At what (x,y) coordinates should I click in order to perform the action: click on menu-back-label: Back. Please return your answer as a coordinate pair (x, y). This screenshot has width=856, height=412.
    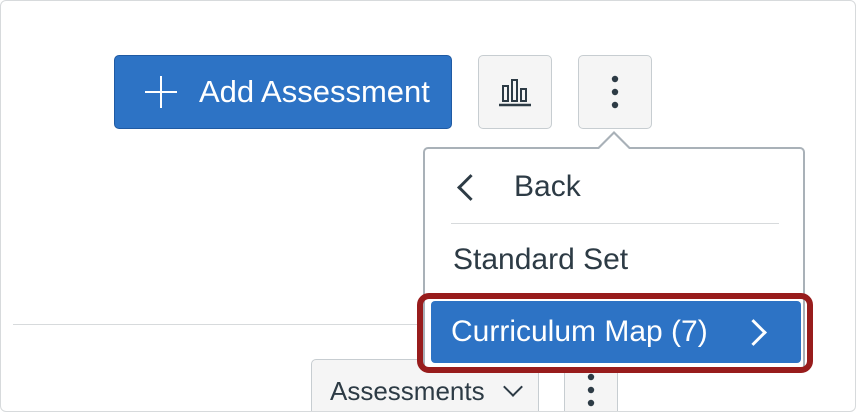
    Looking at the image, I should click on (547, 186).